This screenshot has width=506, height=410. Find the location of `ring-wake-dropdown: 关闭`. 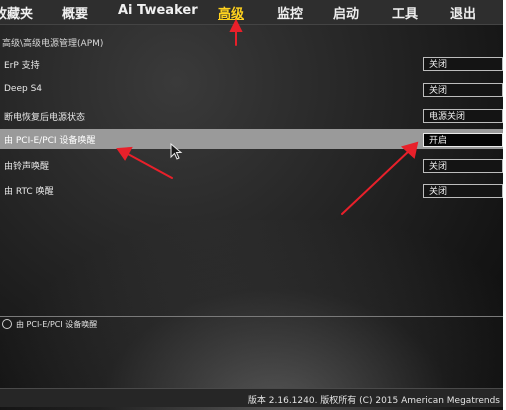

ring-wake-dropdown: 关闭 is located at coordinates (463, 166).